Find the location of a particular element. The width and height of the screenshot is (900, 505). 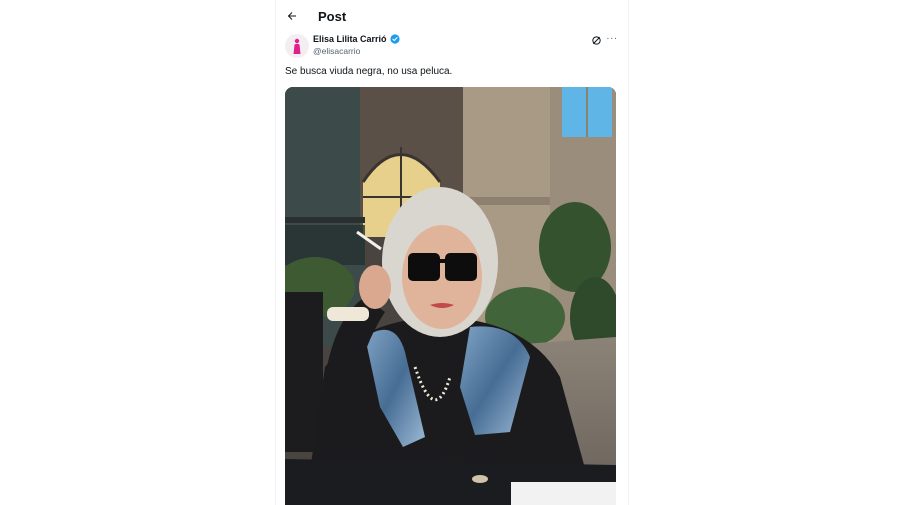

back-button is located at coordinates (292, 16).